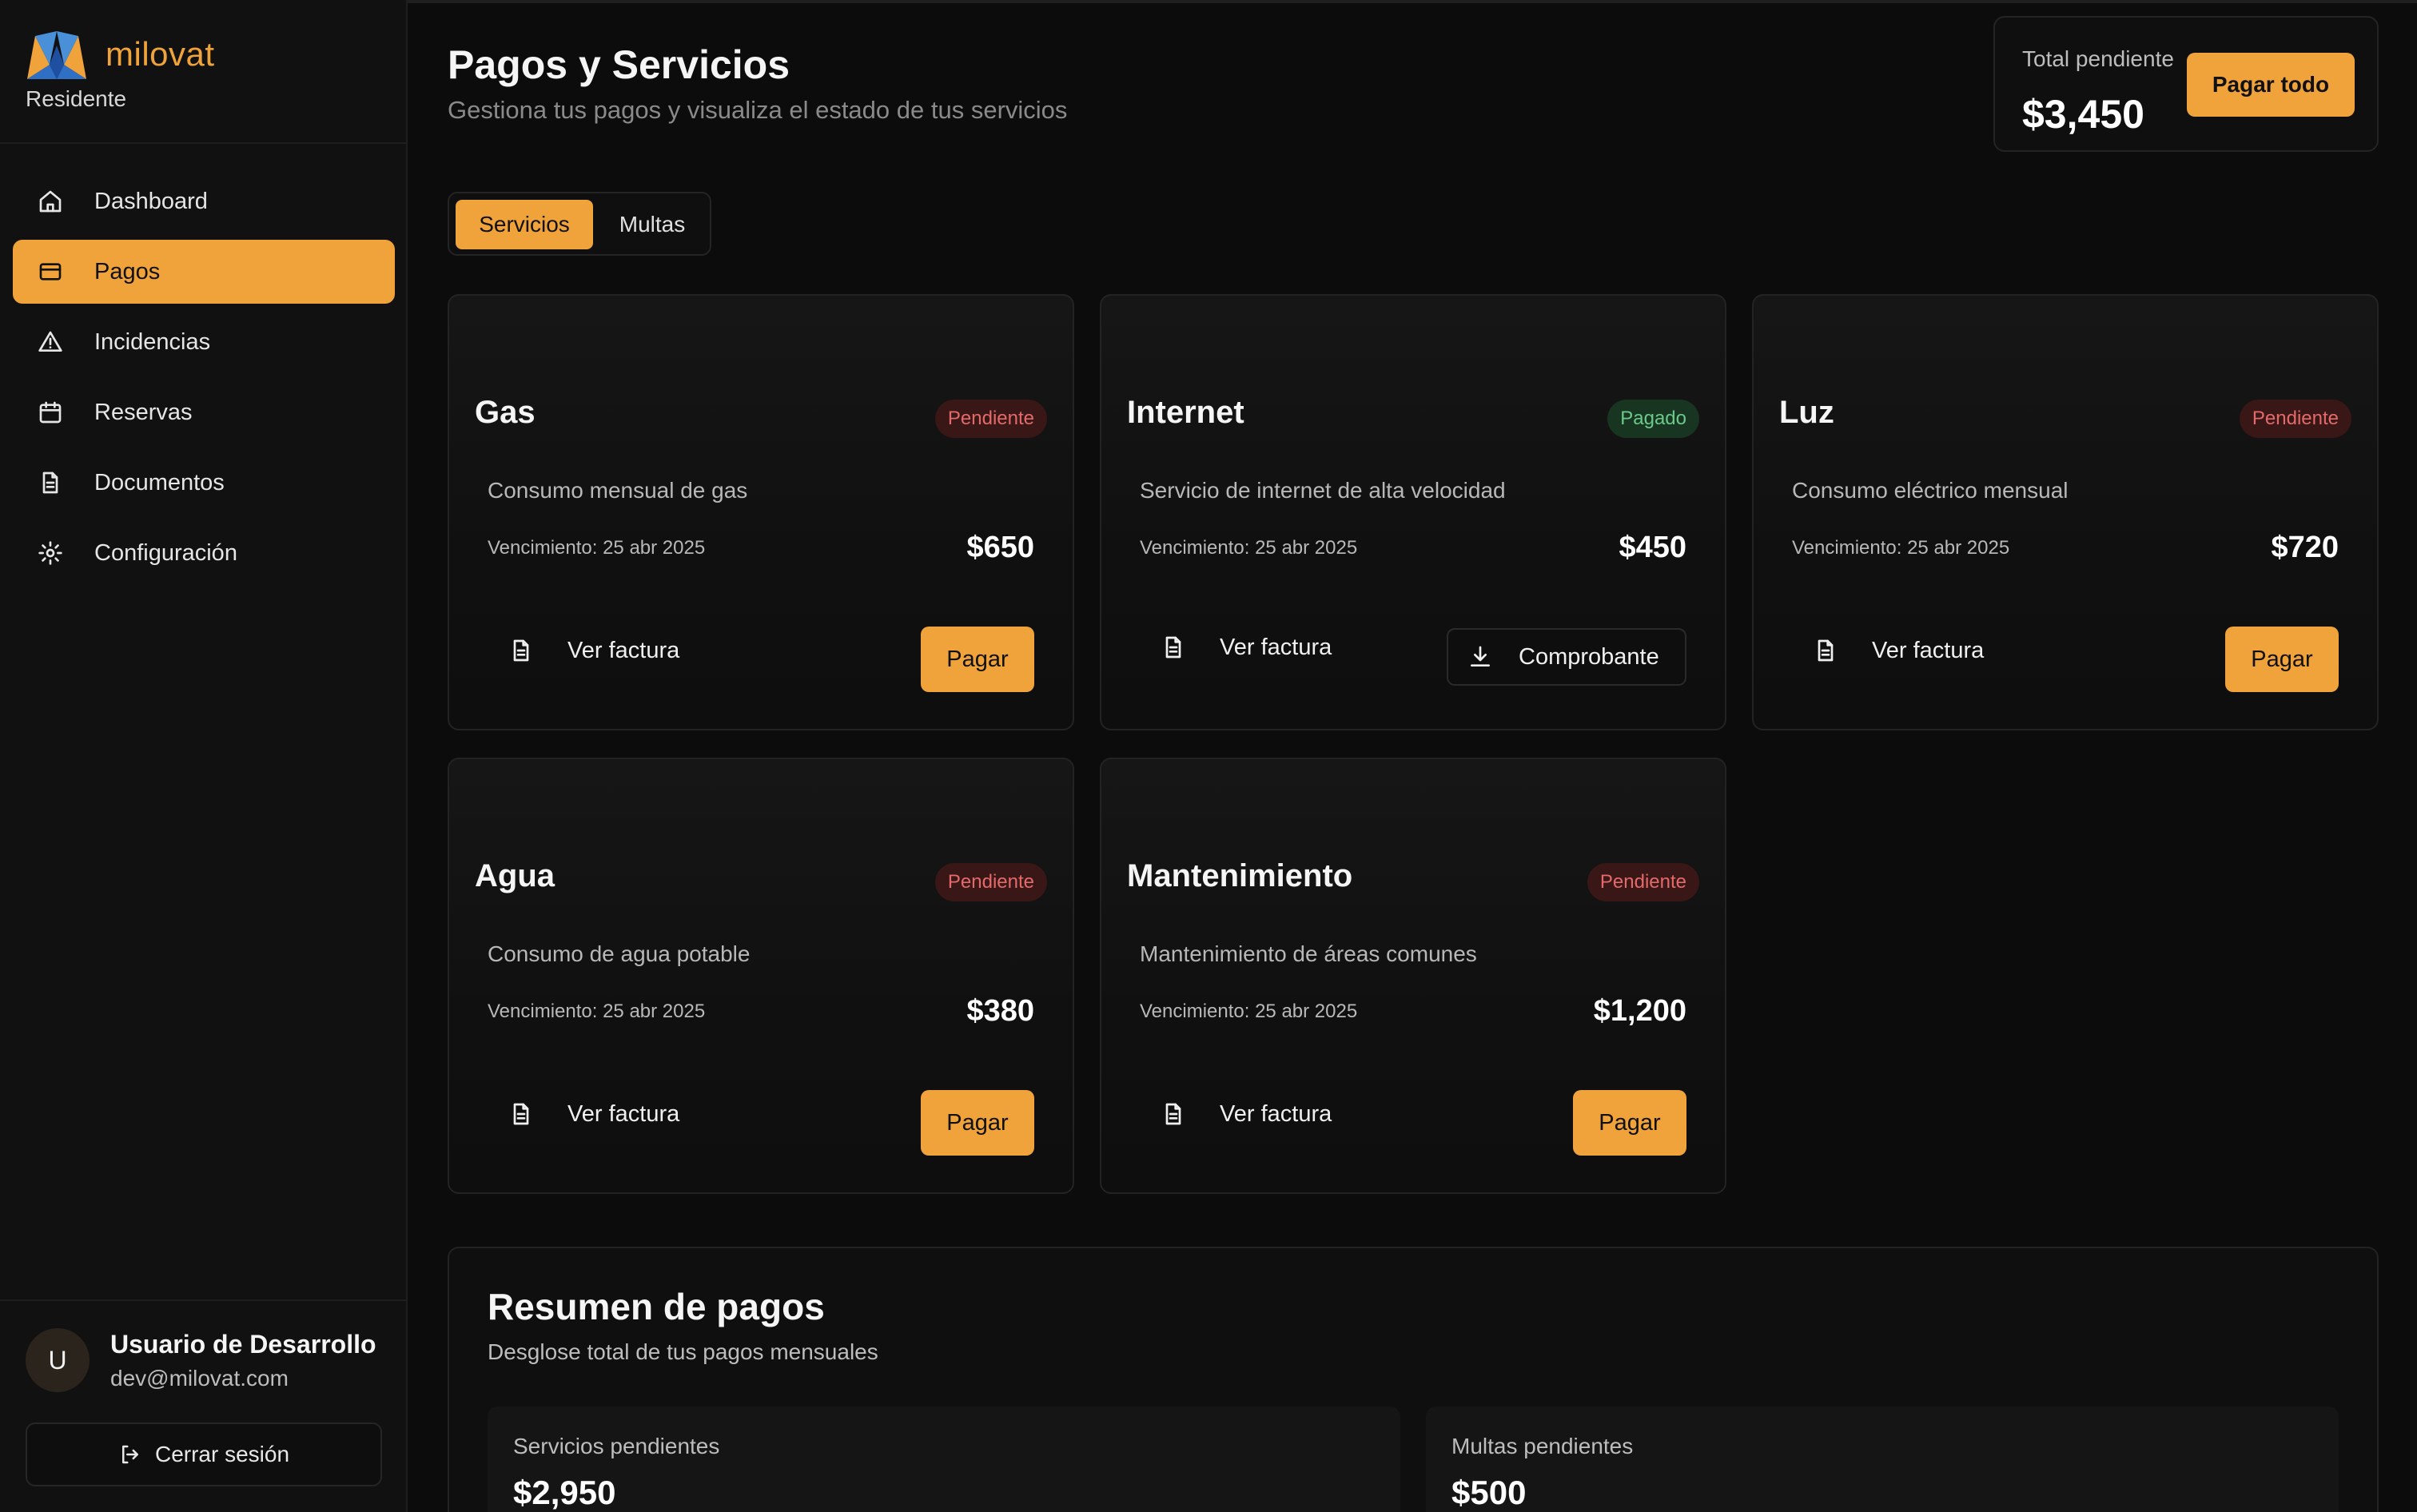  Describe the element at coordinates (204, 143) in the screenshot. I see `sidebar-divider` at that location.